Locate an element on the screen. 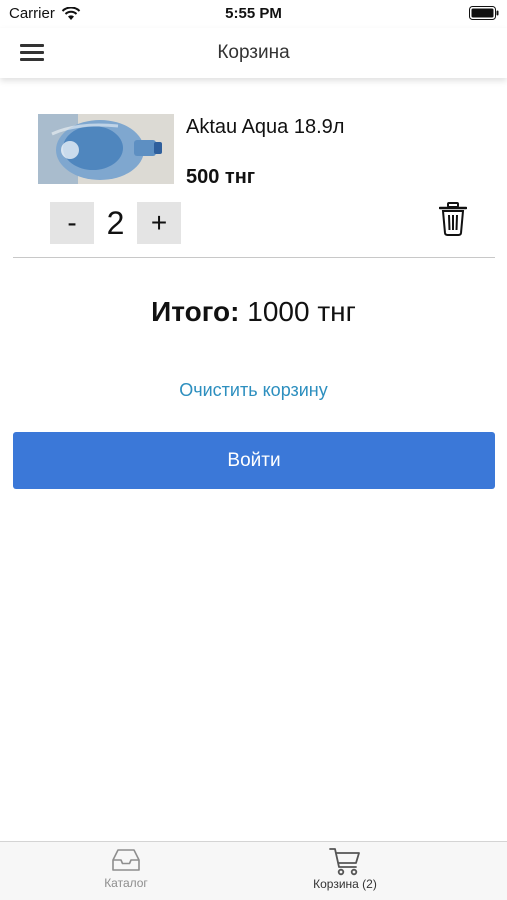 This screenshot has width=507, height=900. tab-bar: Каталог Корзина (2) is located at coordinates (253, 870).